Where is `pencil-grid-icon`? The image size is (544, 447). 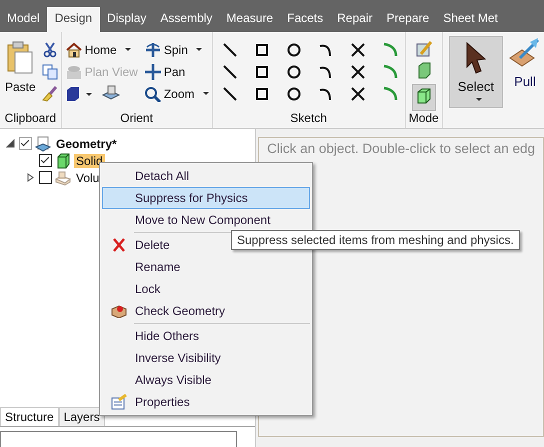 pencil-grid-icon is located at coordinates (423, 49).